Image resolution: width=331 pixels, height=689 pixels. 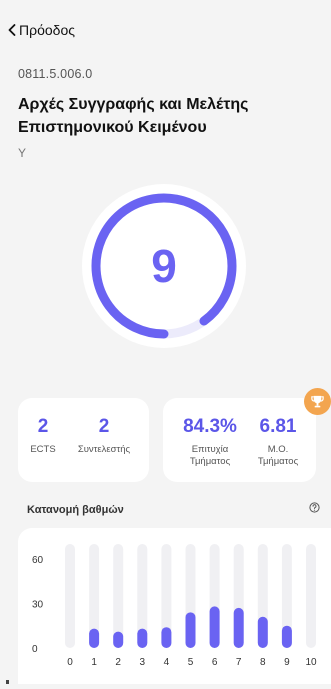 I want to click on ects-value: 2, so click(x=43, y=426).